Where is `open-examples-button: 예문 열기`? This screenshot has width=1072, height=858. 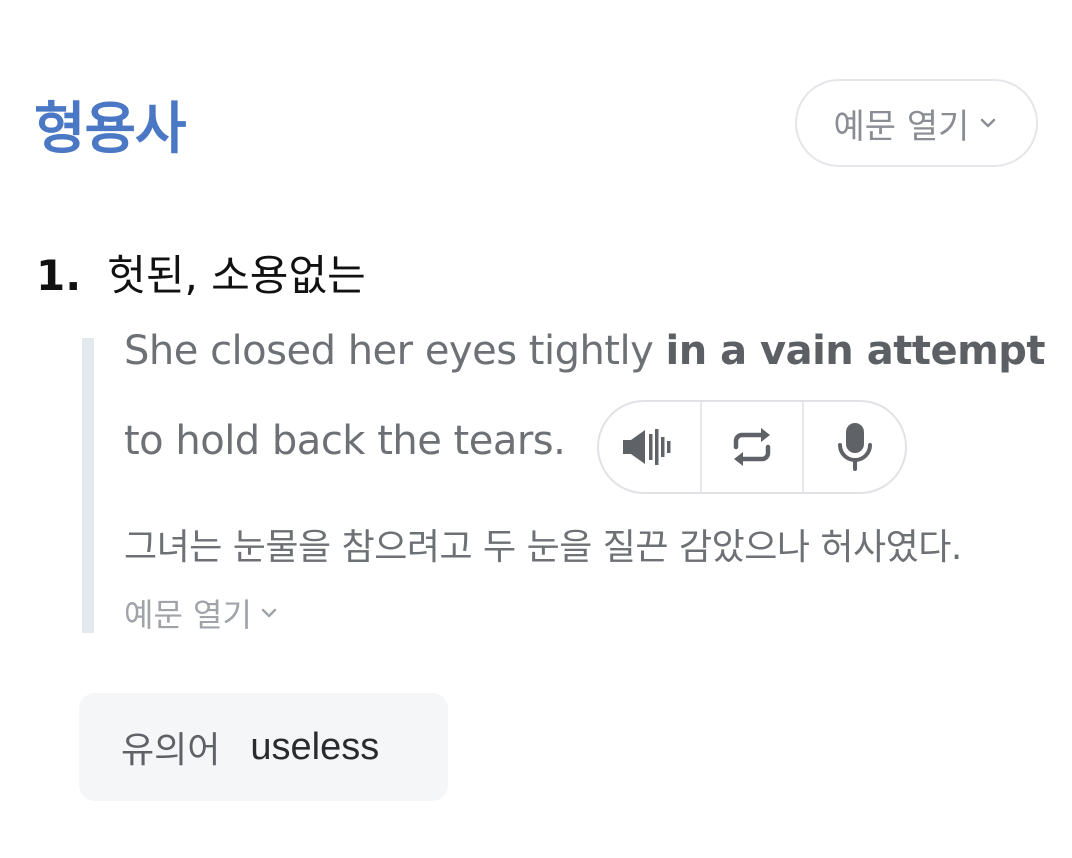 open-examples-button: 예문 열기 is located at coordinates (916, 123).